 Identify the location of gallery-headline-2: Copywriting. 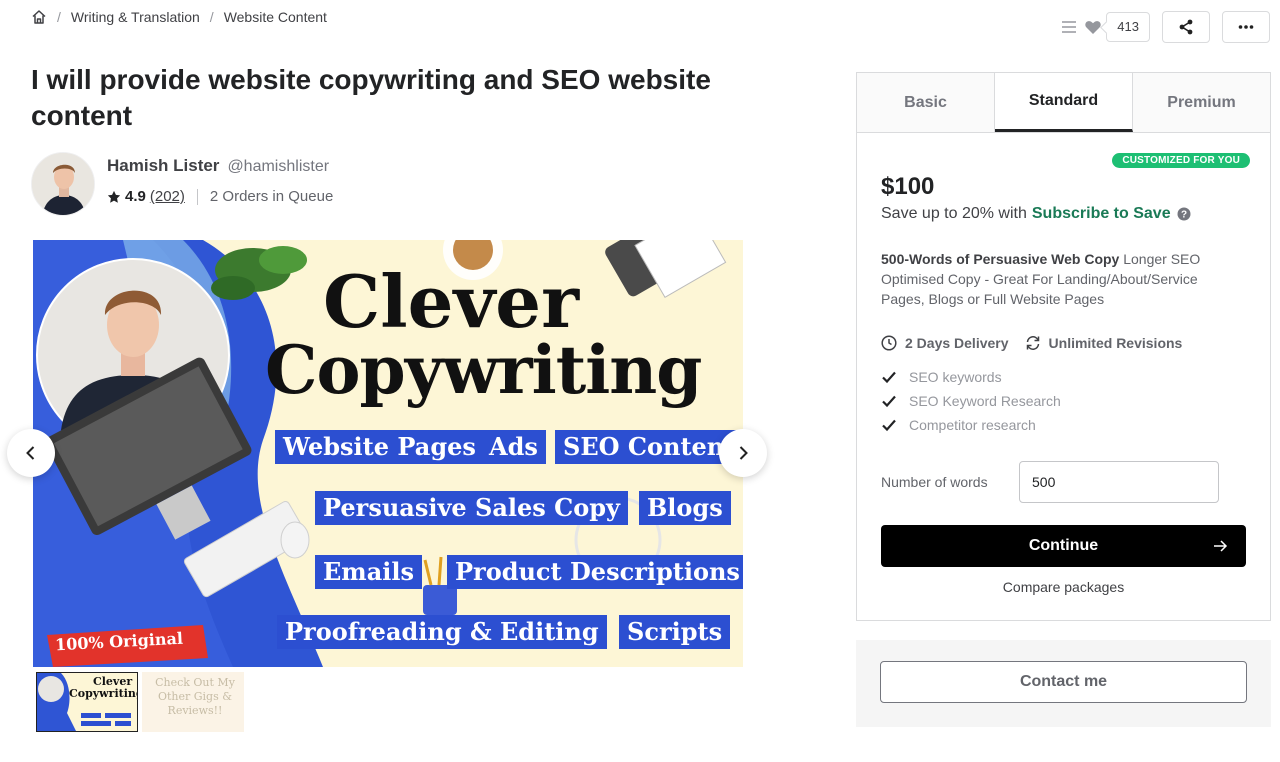
(483, 370).